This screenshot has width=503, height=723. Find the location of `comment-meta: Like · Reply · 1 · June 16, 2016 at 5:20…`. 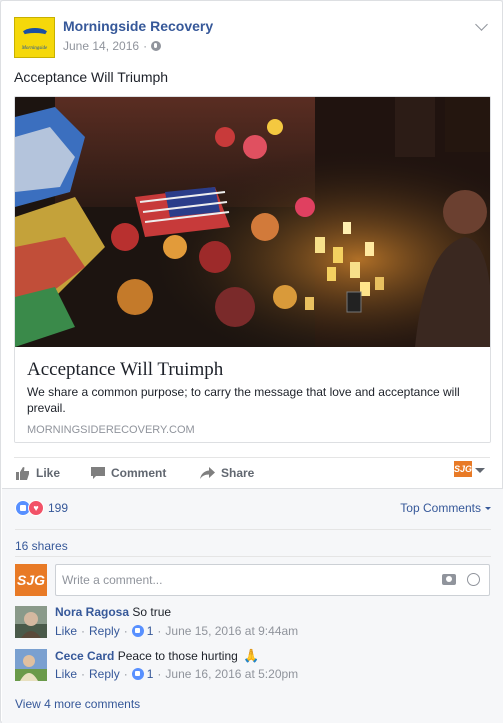

comment-meta: Like · Reply · 1 · June 16, 2016 at 5:20… is located at coordinates (176, 674).